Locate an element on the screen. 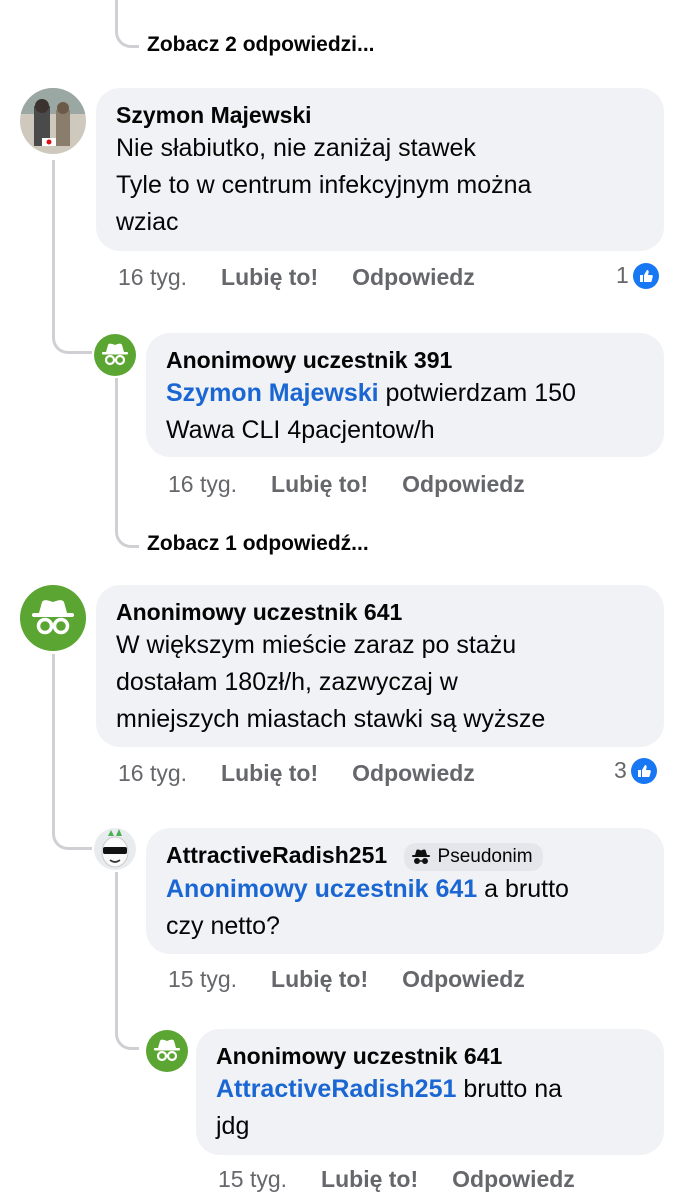 The width and height of the screenshot is (684, 1200). comment-text: Szymon Majewski potwierdzam 150 is located at coordinates (405, 393).